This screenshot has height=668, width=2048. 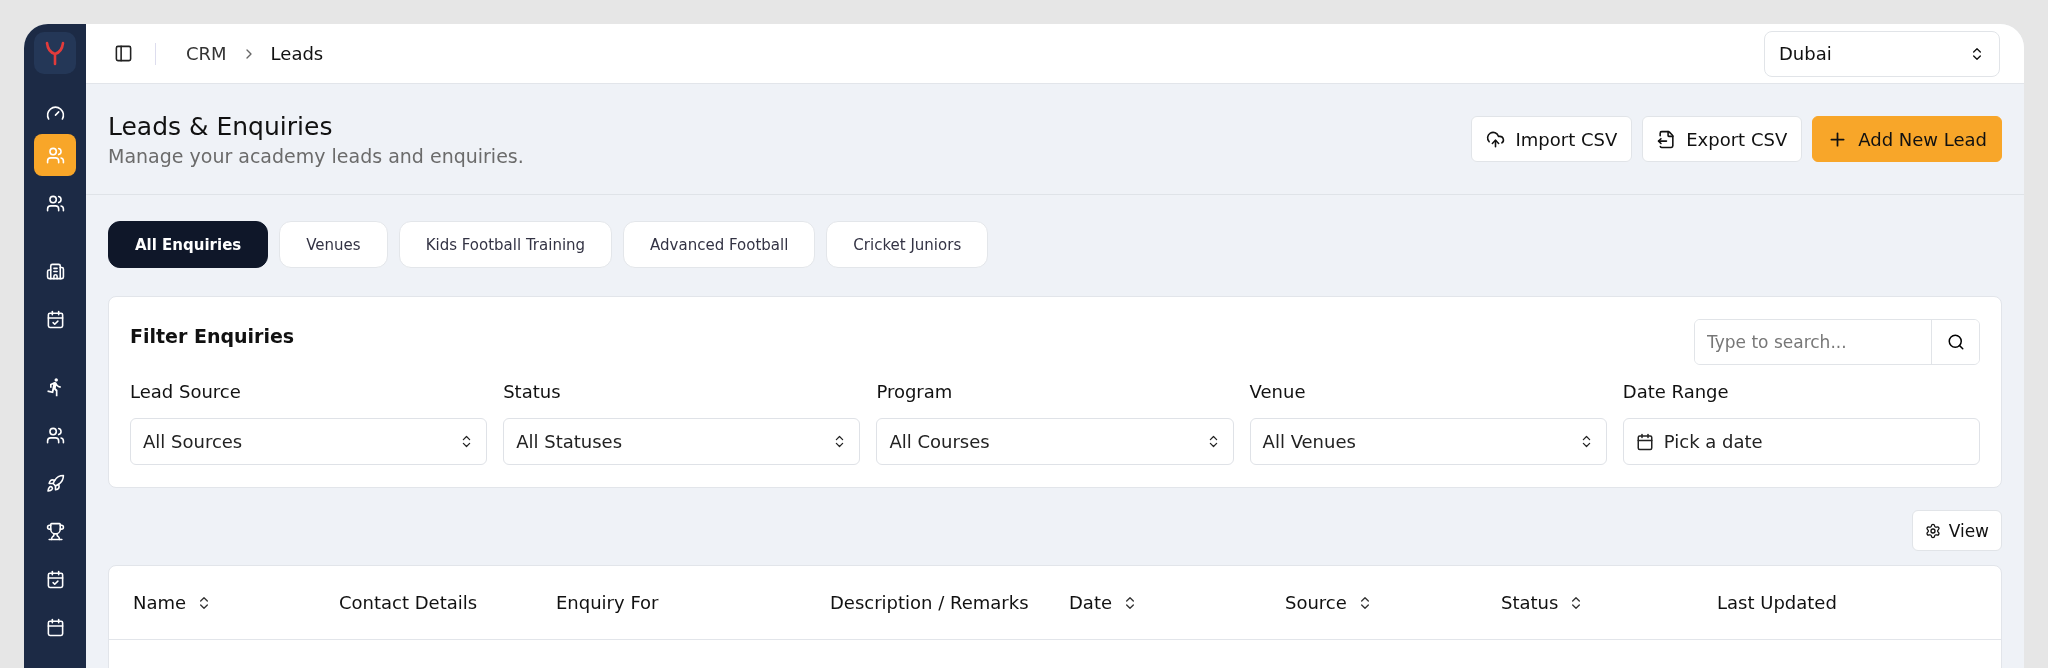 What do you see at coordinates (186, 391) in the screenshot?
I see `field-label: Lead Source` at bounding box center [186, 391].